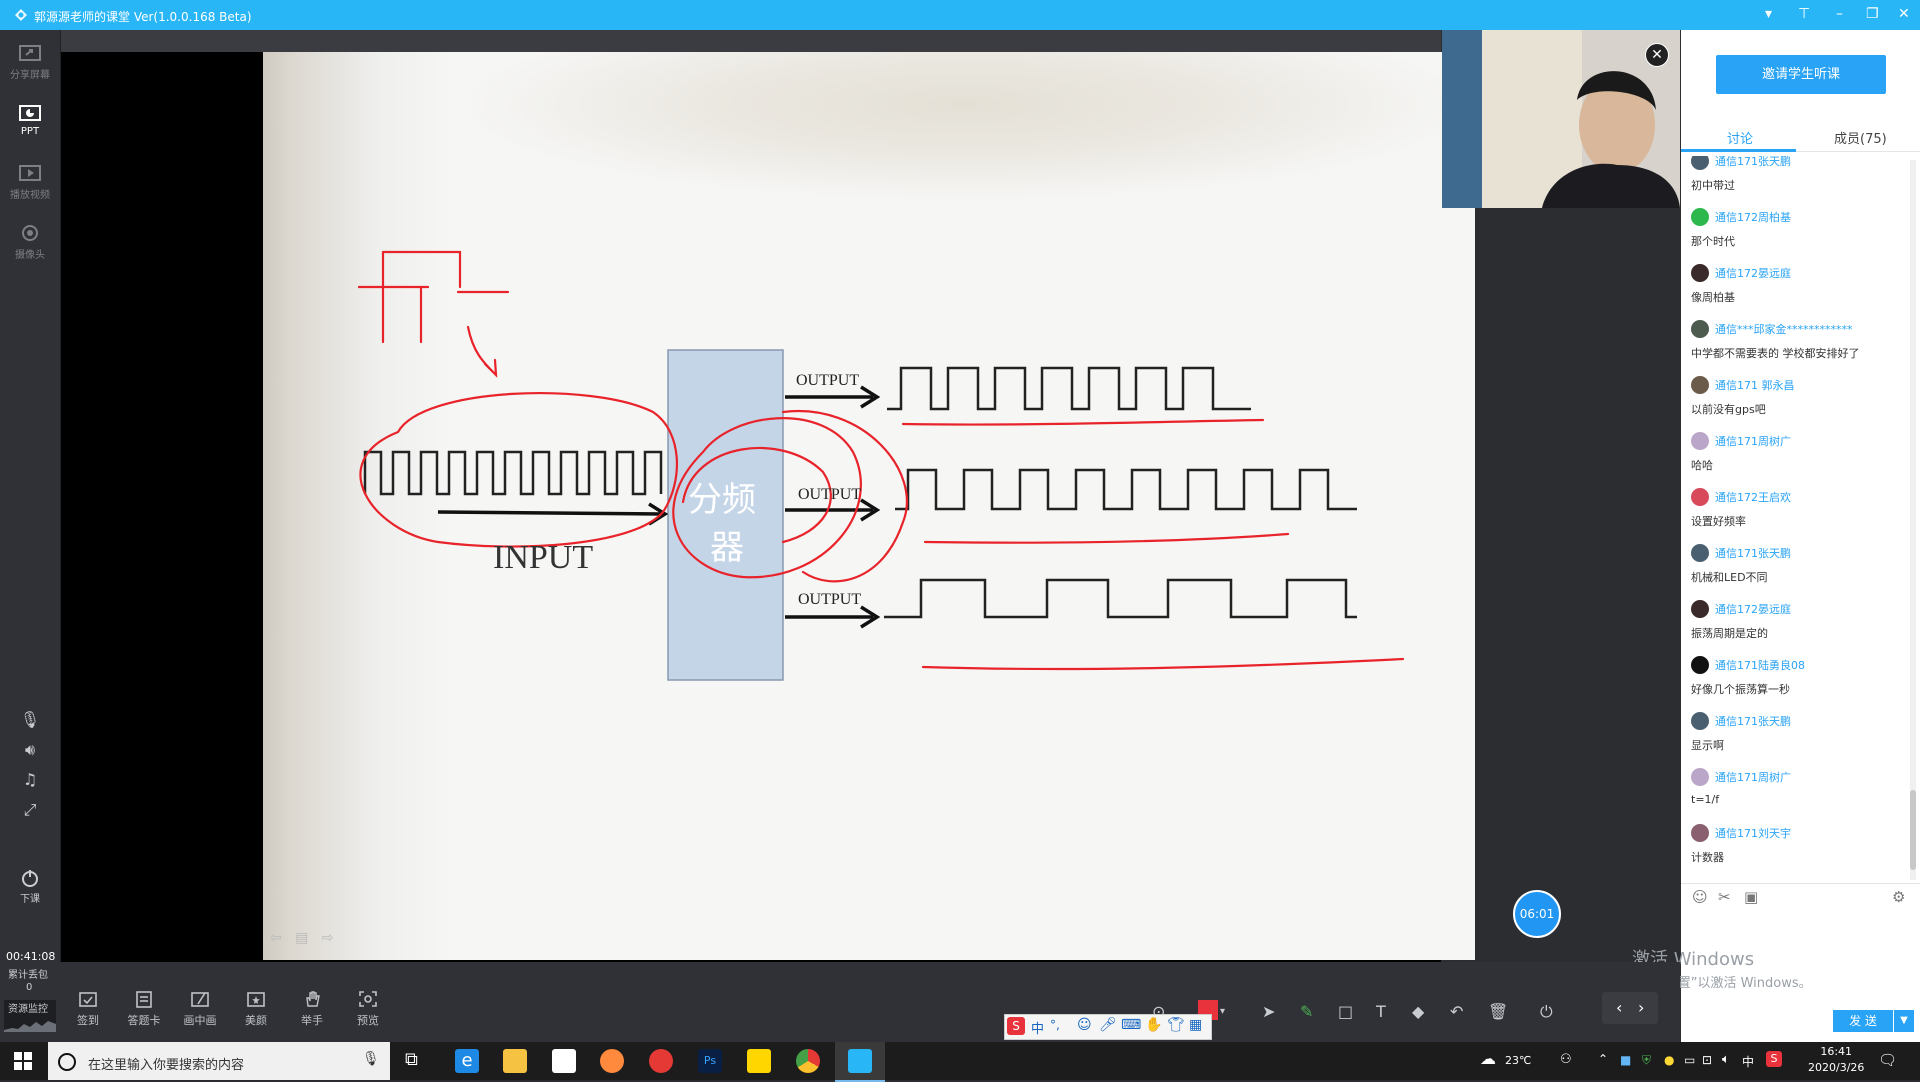 This screenshot has width=1920, height=1082. Describe the element at coordinates (30, 721) in the screenshot. I see `microphone-icon: 🎙︎` at that location.